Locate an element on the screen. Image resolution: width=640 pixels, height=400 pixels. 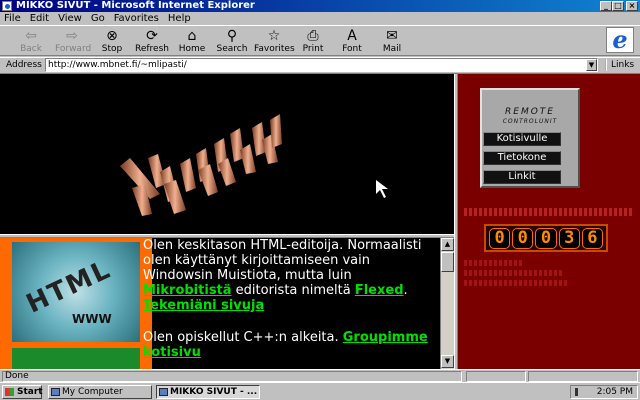
start-button: Start is located at coordinates (22, 392).